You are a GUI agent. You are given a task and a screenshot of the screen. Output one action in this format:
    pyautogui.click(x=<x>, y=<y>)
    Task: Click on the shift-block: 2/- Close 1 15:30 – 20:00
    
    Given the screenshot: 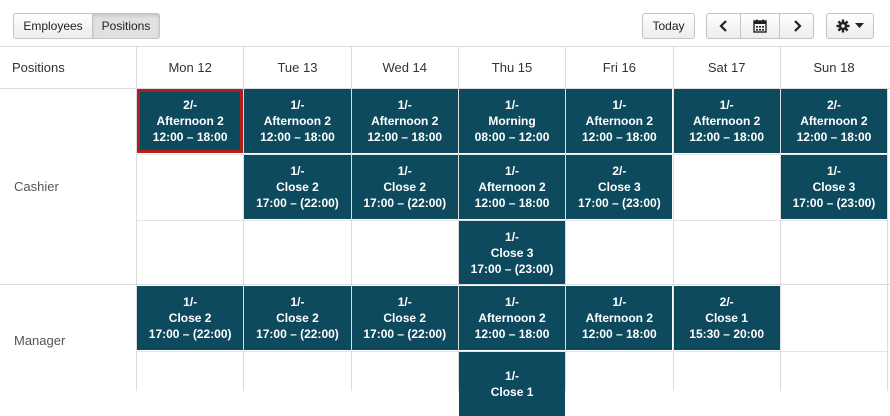 What is the action you would take?
    pyautogui.click(x=726, y=318)
    